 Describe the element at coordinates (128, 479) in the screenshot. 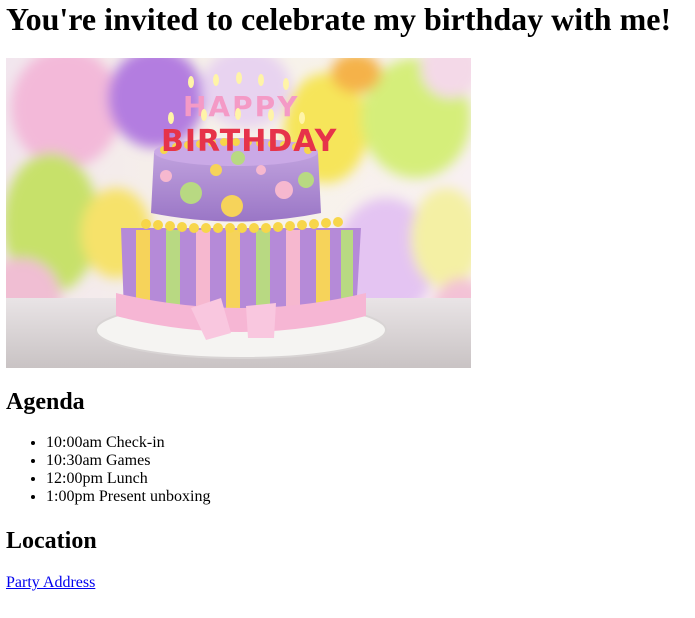

I see `agenda-item: 12:00pm Lunch` at that location.